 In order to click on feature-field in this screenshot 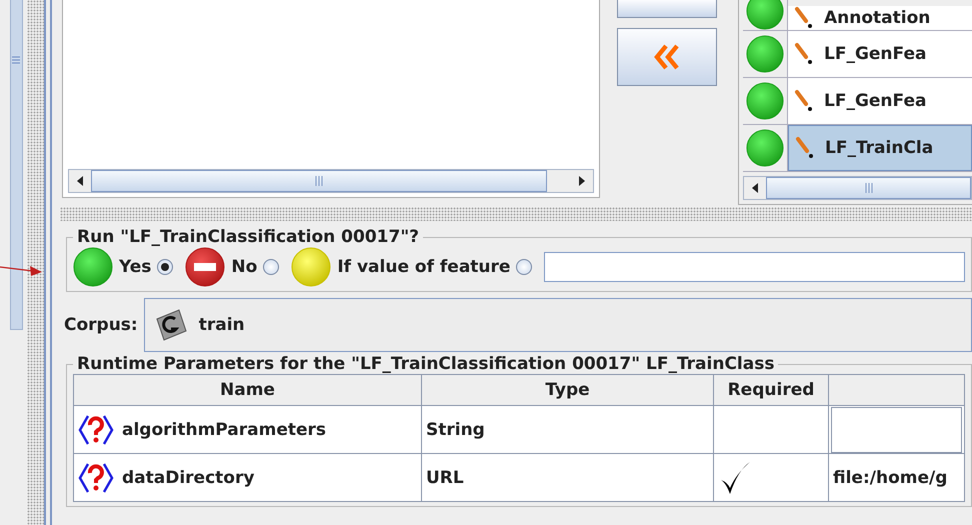, I will do `click(754, 267)`.